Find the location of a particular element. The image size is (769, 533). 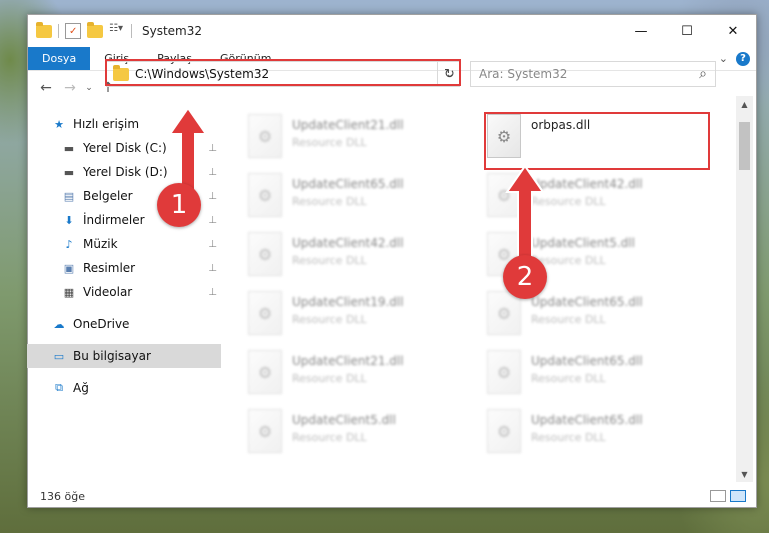

list-item: ⚙ UpdateClient42.dll Resource DLL is located at coordinates (363, 258).